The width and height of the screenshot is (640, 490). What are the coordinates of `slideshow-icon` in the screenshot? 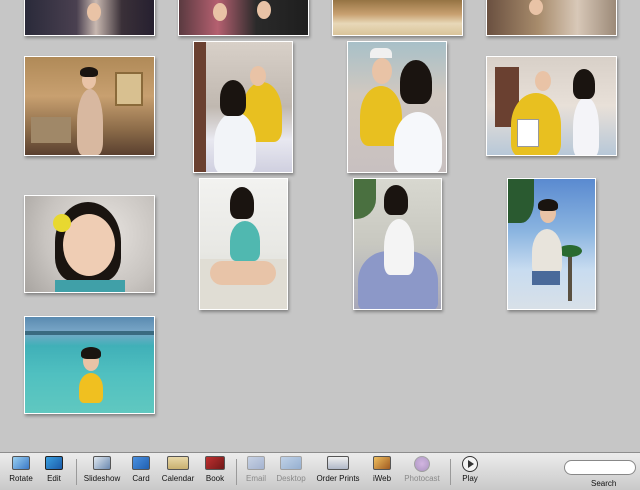 It's located at (102, 463).